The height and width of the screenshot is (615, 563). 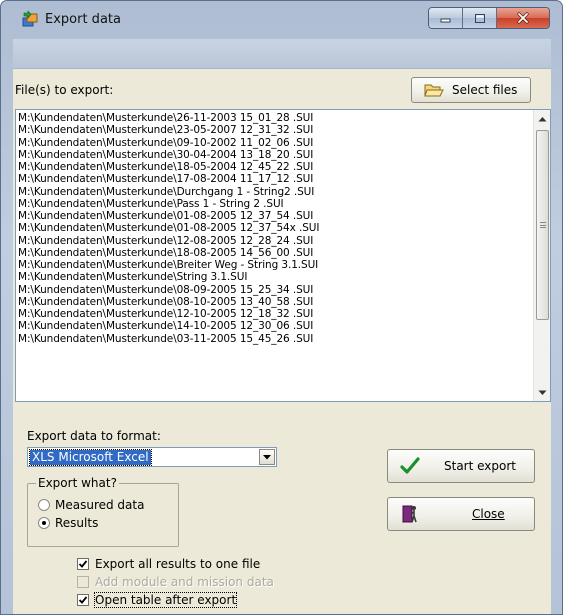 I want to click on close-window-button, so click(x=523, y=18).